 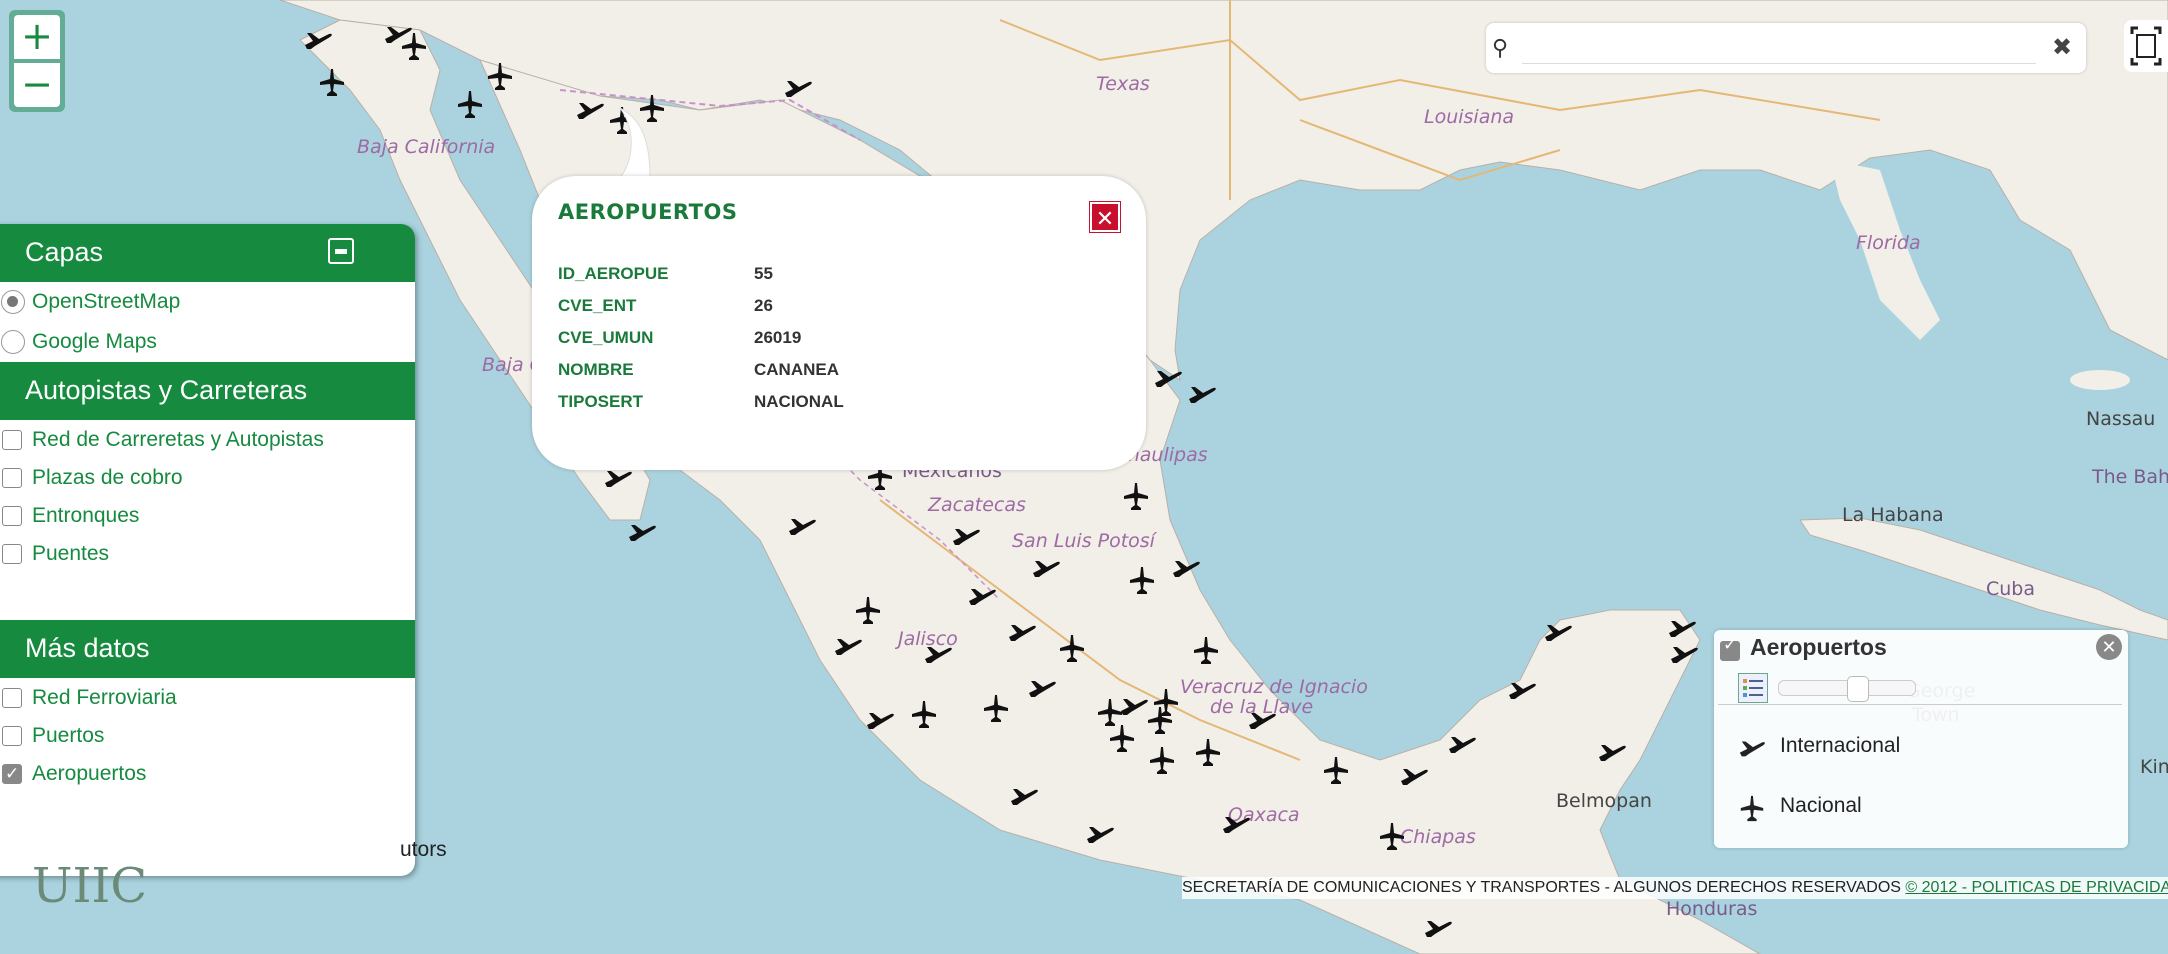 What do you see at coordinates (1921, 739) in the screenshot?
I see `legend-panel: Aeropuertos ✕ Internacional Nacional` at bounding box center [1921, 739].